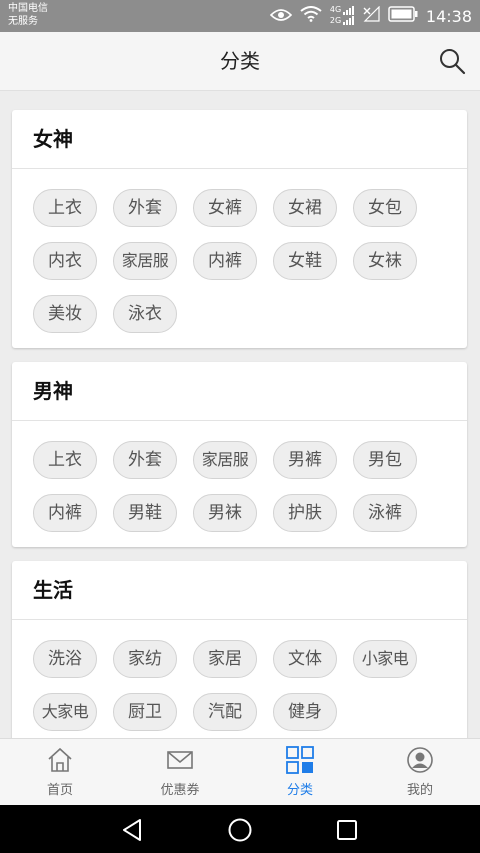  What do you see at coordinates (385, 261) in the screenshot?
I see `category-tag: 女袜` at bounding box center [385, 261].